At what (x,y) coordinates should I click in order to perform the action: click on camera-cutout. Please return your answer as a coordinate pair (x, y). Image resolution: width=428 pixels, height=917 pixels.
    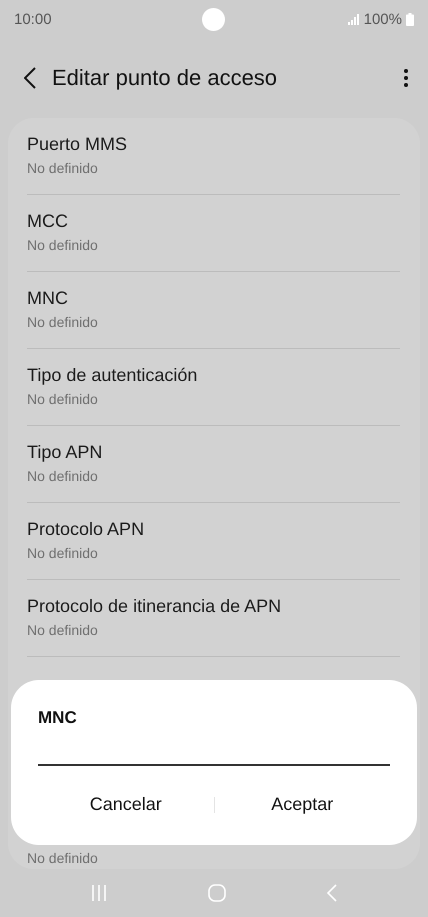
    Looking at the image, I should click on (213, 19).